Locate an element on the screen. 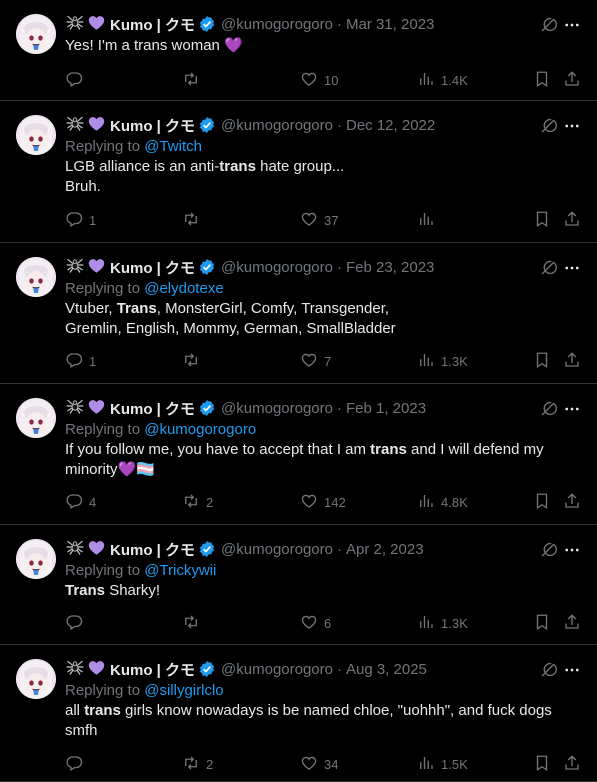  purple-heart-icon is located at coordinates (96, 267).